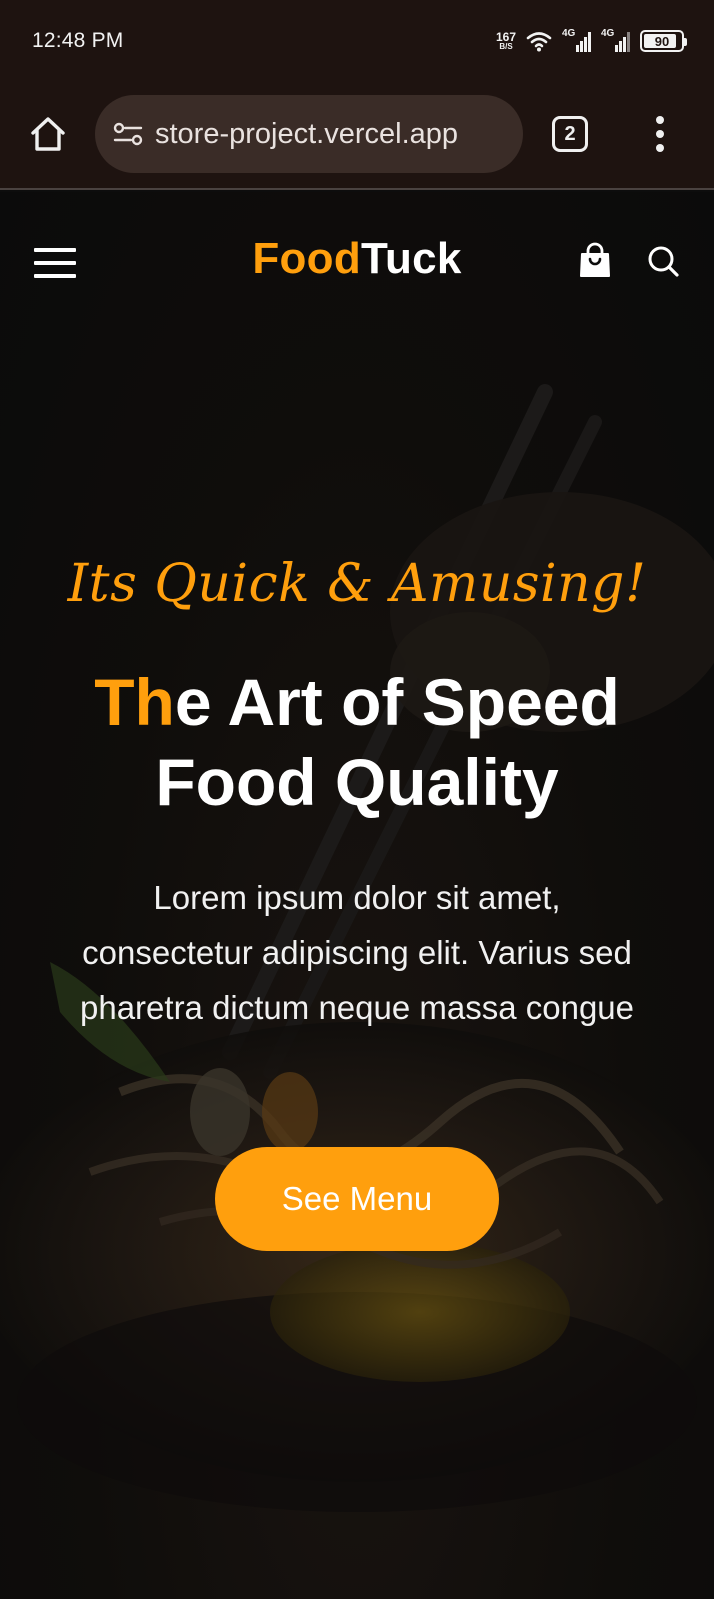 This screenshot has height=1599, width=714. Describe the element at coordinates (306, 134) in the screenshot. I see `url-text: store-project.vercel.app` at that location.